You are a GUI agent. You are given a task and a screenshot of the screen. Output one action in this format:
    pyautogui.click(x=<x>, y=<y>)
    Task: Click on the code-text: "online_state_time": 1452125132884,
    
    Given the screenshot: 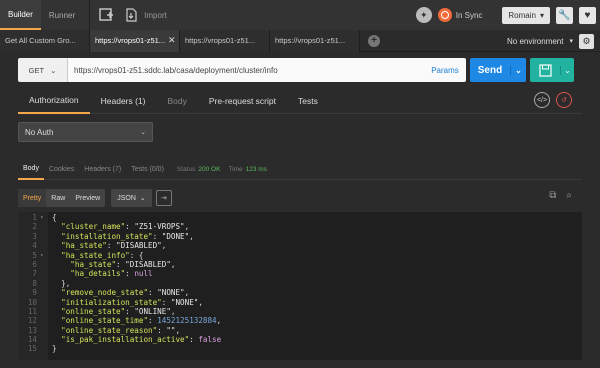 What is the action you would take?
    pyautogui.click(x=141, y=321)
    